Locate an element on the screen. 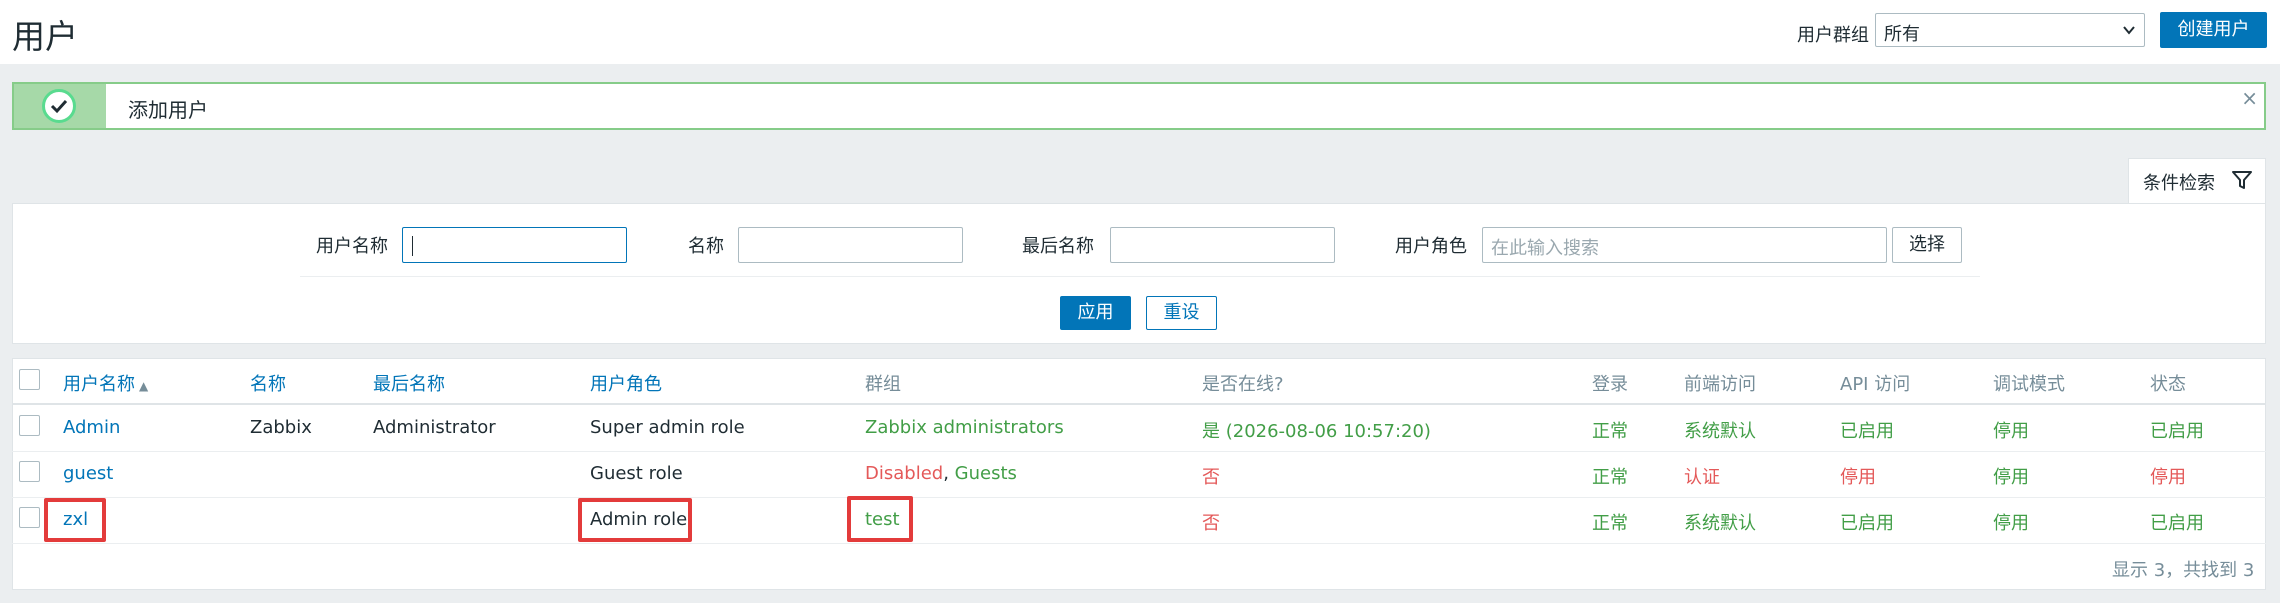  column-header-login: 登录 is located at coordinates (1610, 384).